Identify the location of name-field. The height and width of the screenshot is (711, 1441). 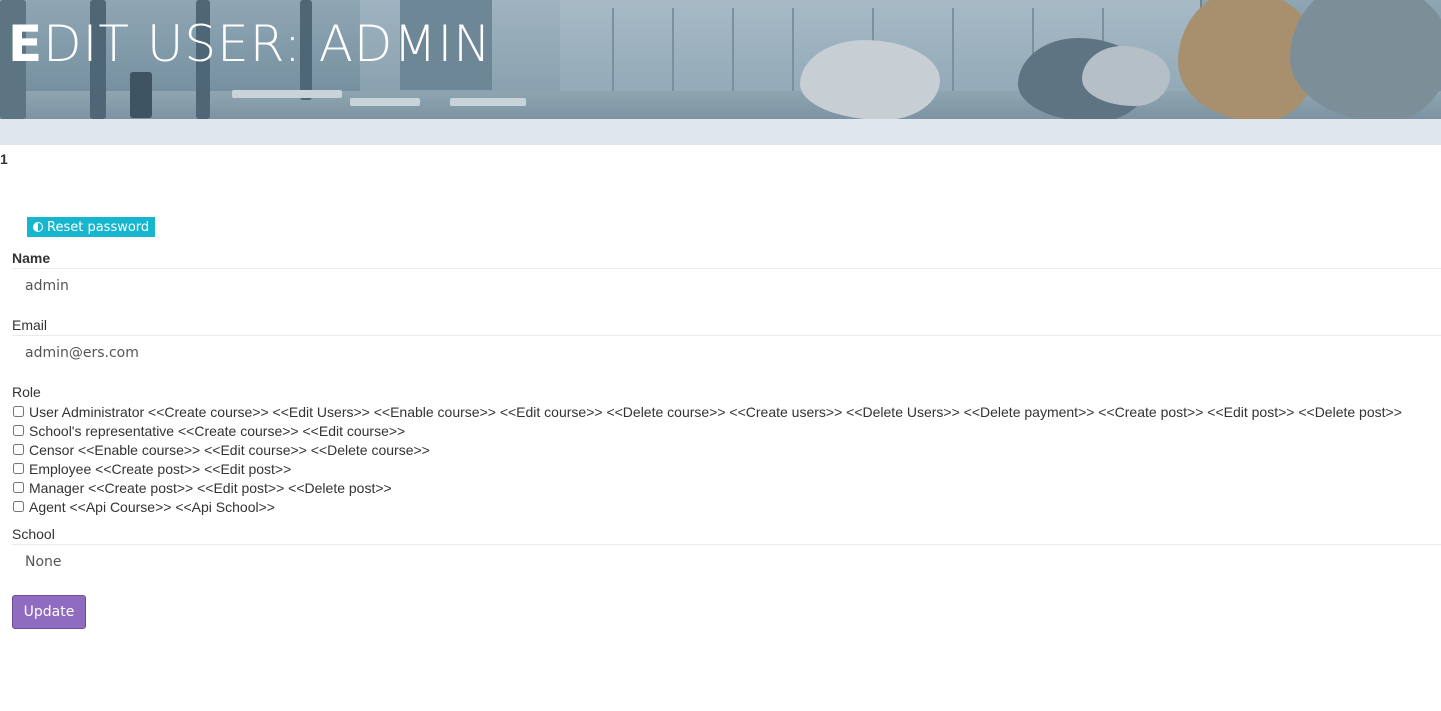
(726, 285).